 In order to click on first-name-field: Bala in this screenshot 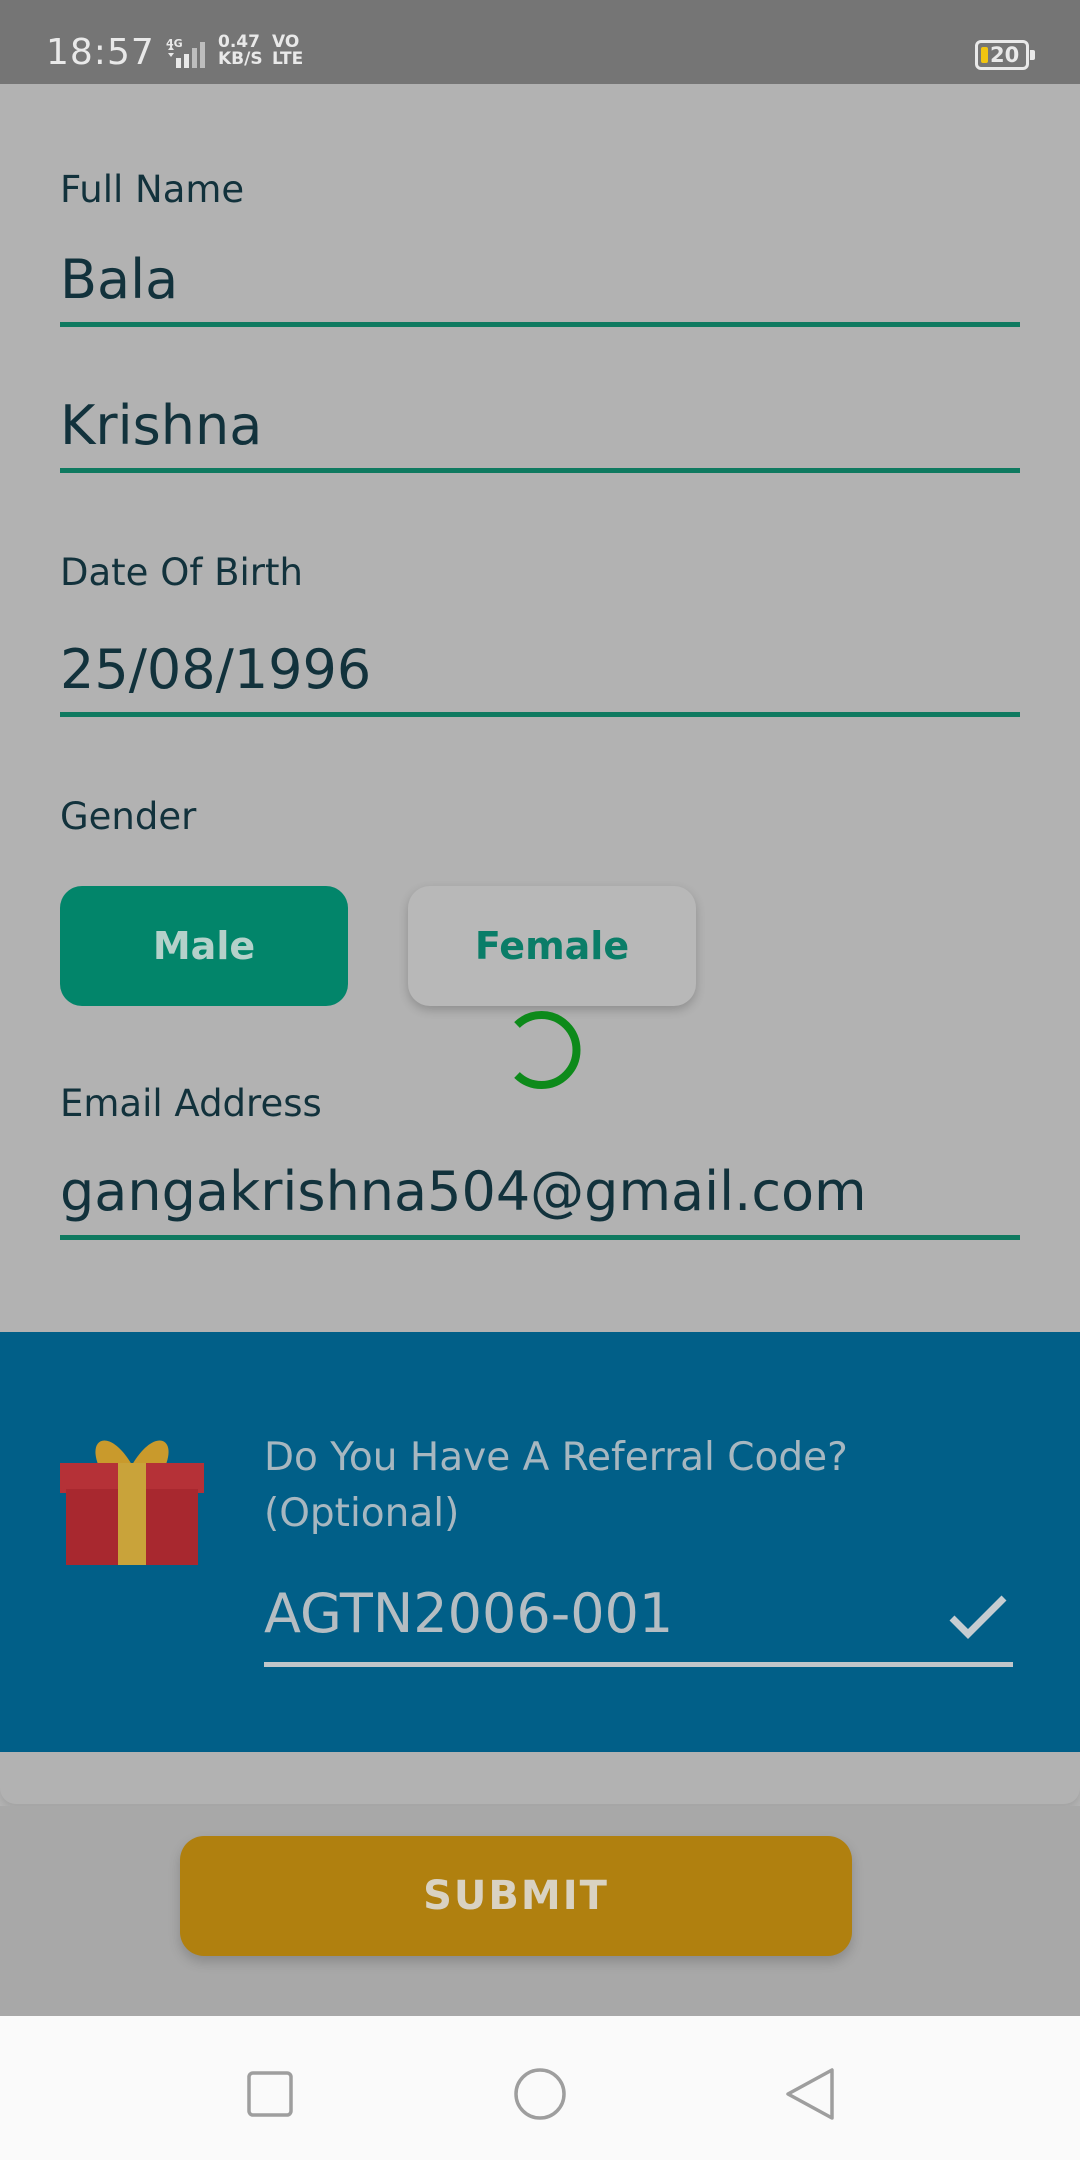, I will do `click(119, 279)`.